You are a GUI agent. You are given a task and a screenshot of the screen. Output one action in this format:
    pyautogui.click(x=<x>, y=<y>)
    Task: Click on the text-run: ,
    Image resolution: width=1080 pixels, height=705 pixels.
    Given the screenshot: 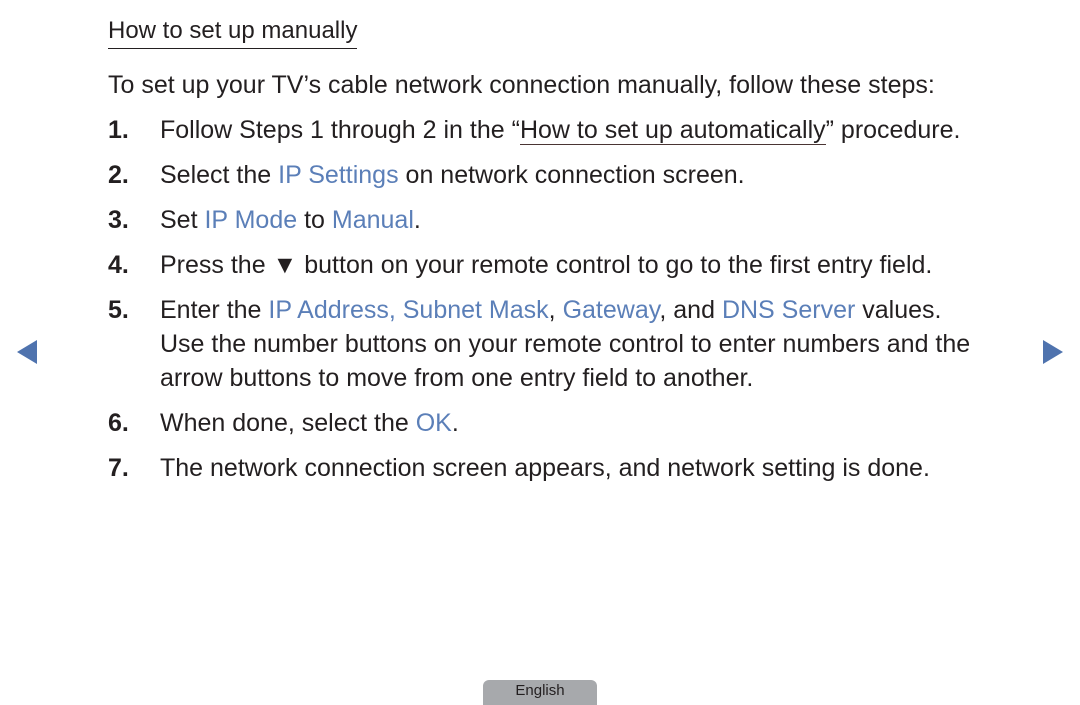 What is the action you would take?
    pyautogui.click(x=555, y=310)
    